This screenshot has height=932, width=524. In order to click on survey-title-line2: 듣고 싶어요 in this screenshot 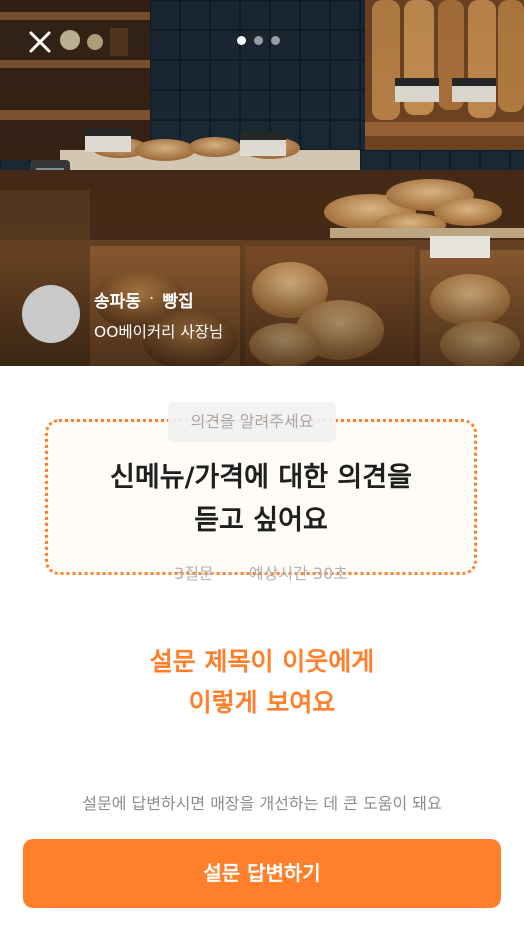, I will do `click(261, 520)`.